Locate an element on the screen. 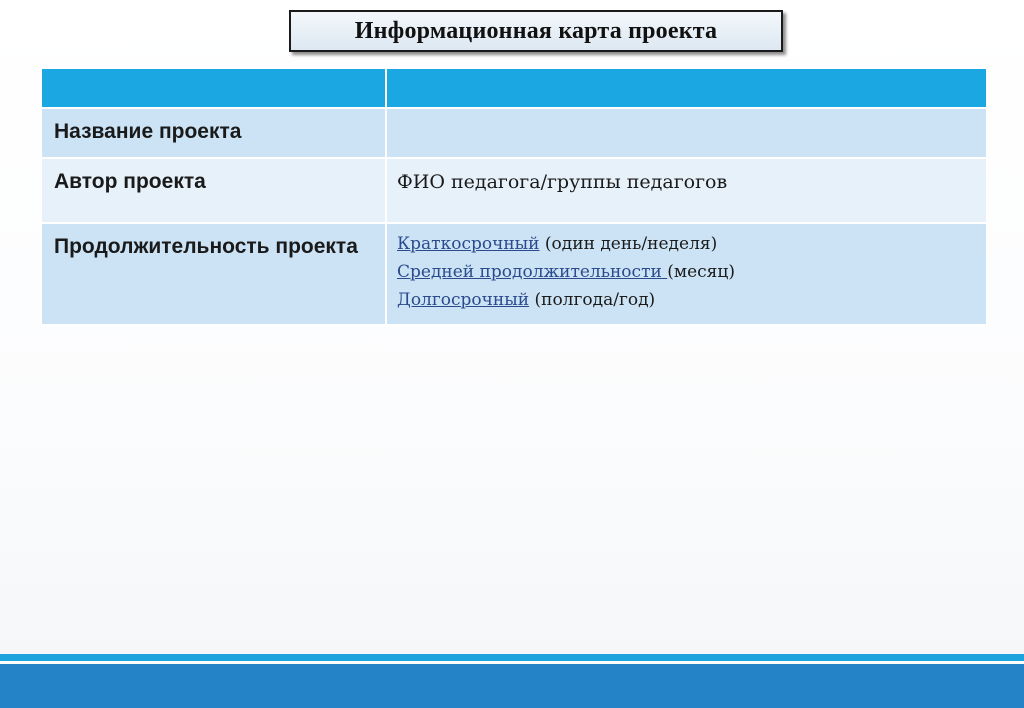  table-header-row is located at coordinates (514, 88).